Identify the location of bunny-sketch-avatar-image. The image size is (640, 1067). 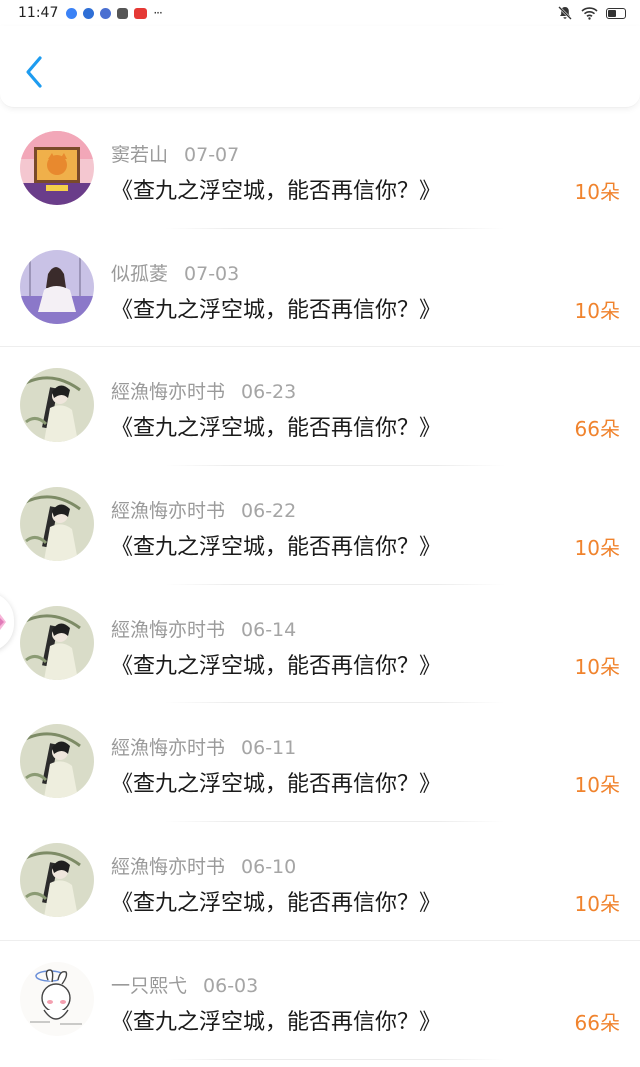
(57, 998).